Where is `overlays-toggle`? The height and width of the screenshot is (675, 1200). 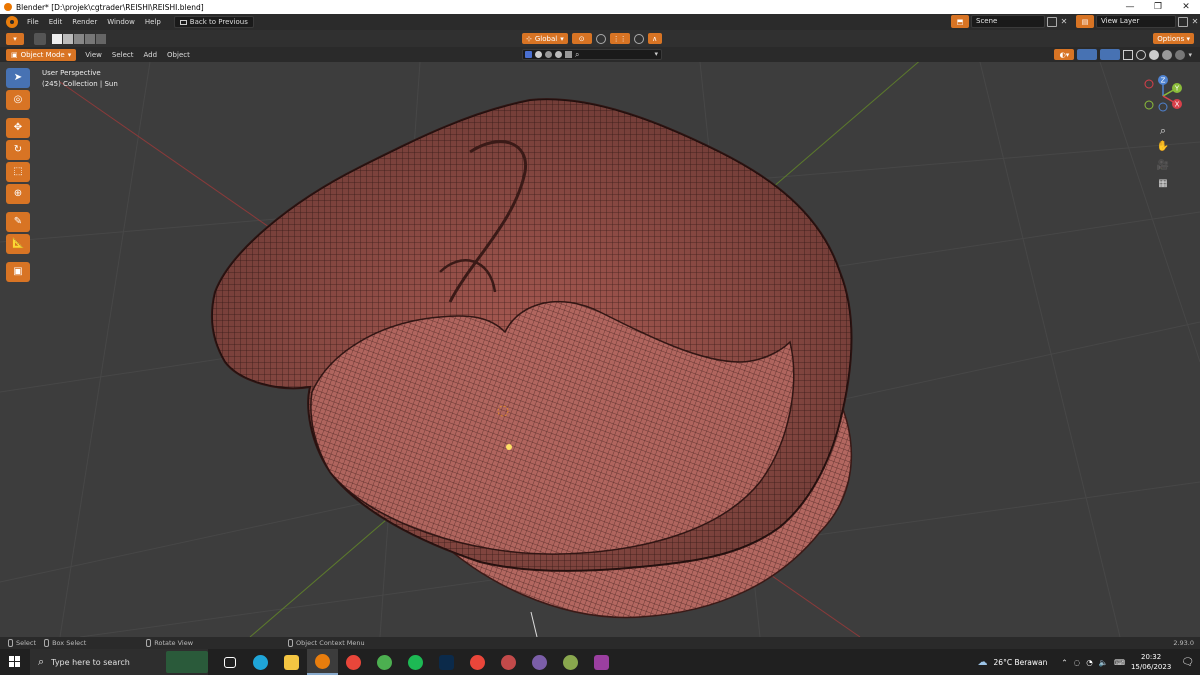 overlays-toggle is located at coordinates (1110, 54).